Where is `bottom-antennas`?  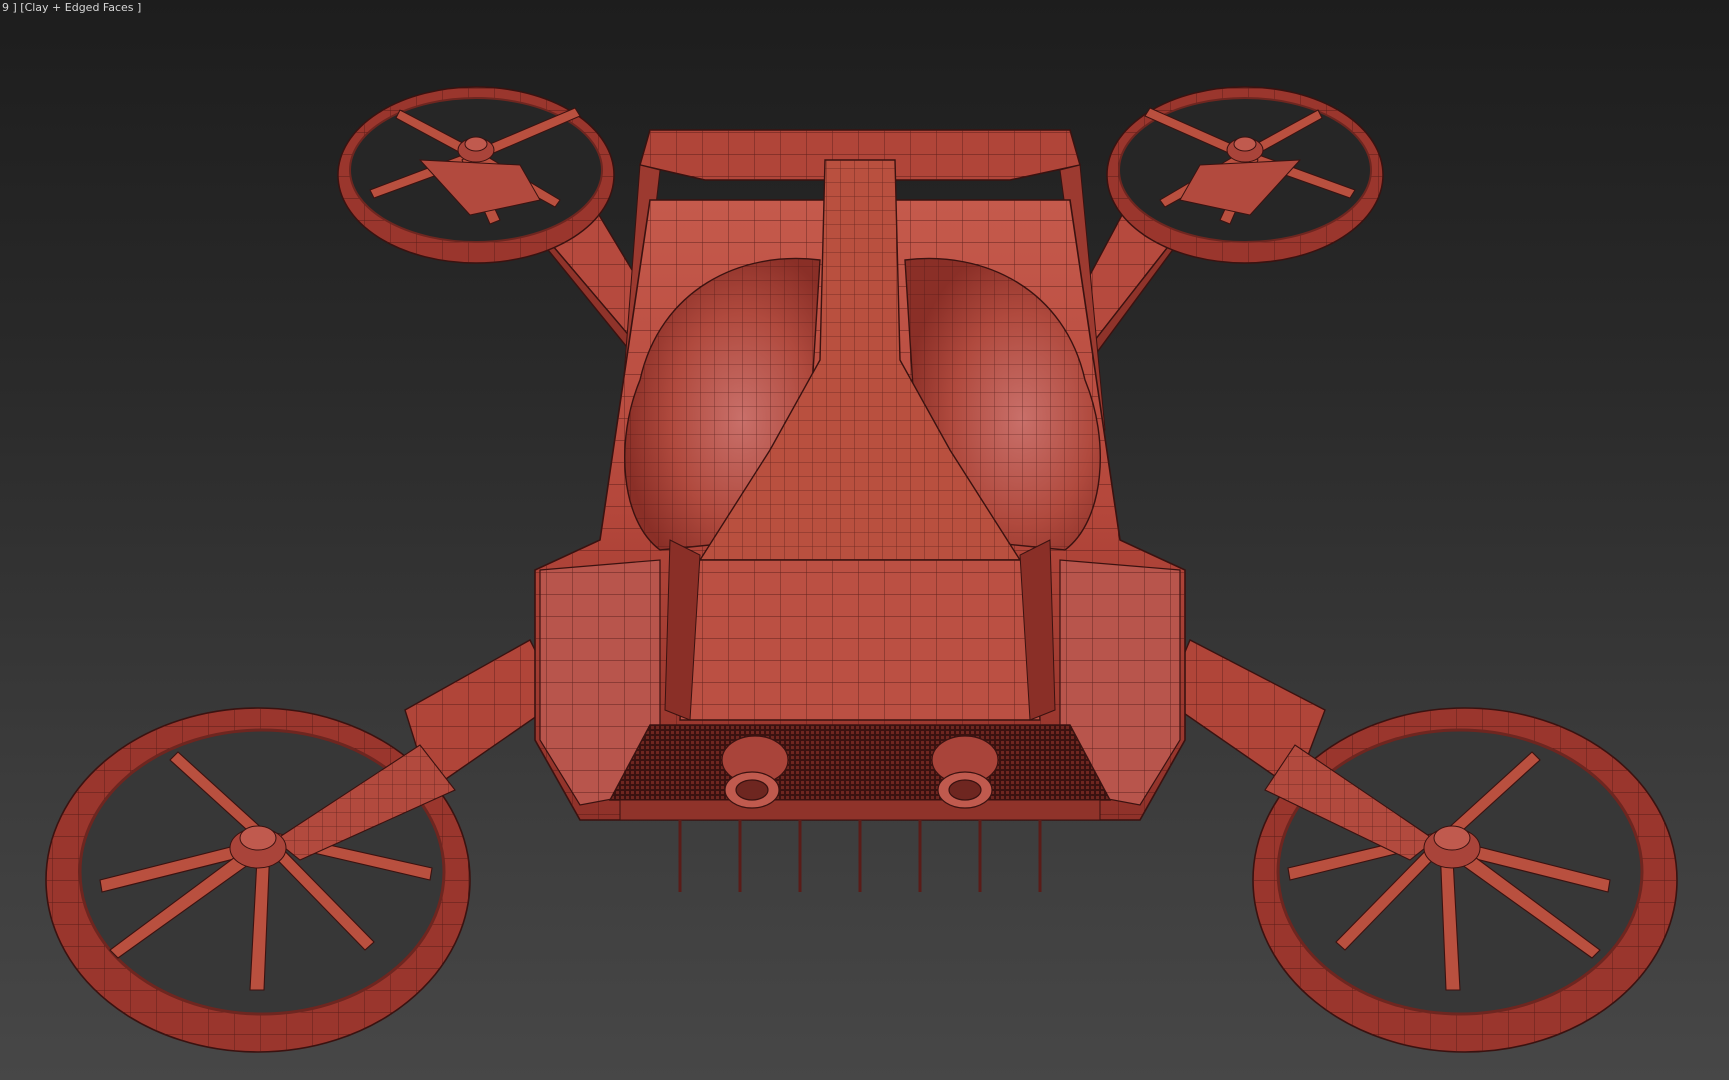 bottom-antennas is located at coordinates (860, 856).